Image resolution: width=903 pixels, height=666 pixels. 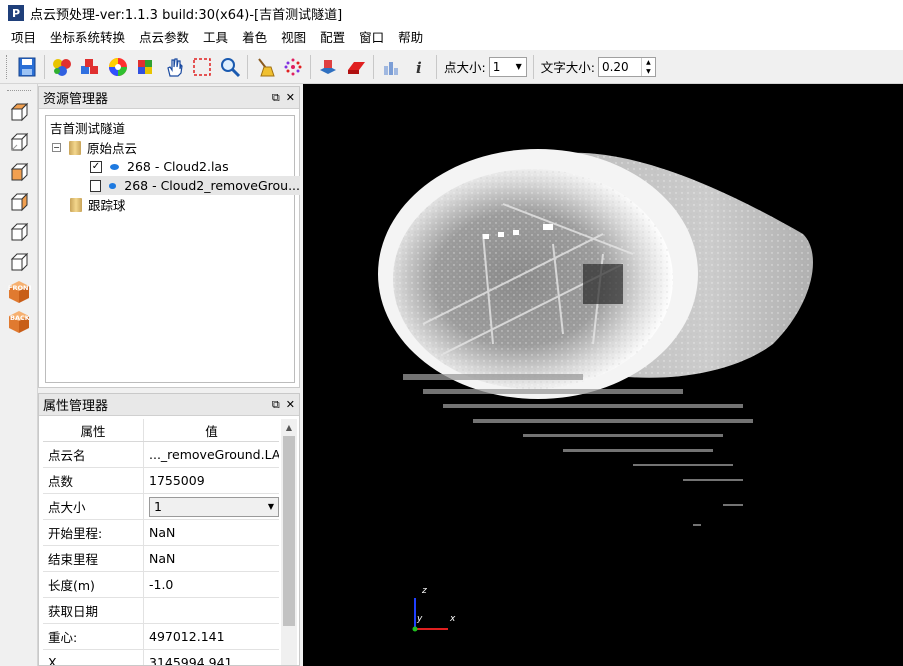 I want to click on menu-view: 视图, so click(x=293, y=38).